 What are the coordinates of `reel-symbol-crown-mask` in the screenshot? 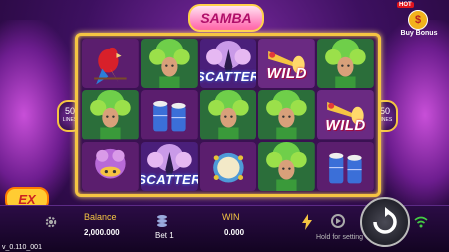 It's located at (110, 166).